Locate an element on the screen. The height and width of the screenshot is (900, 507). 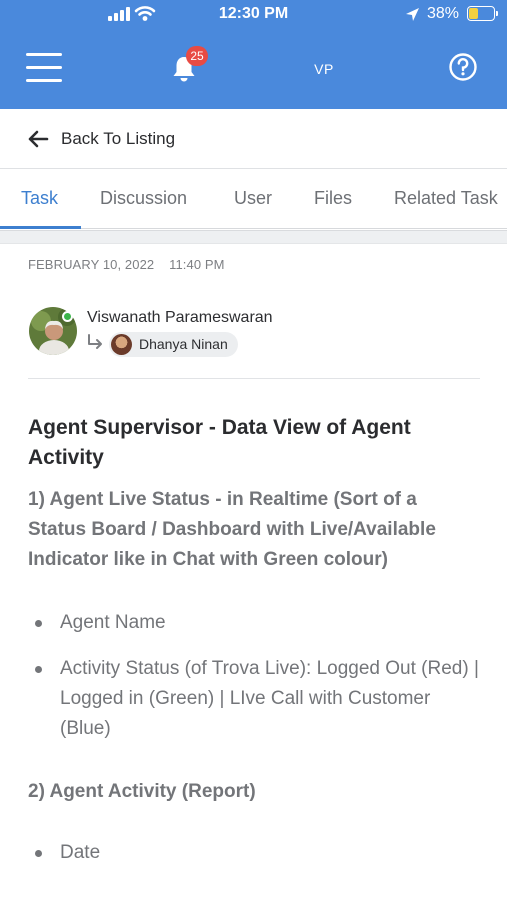
arrow-left-icon is located at coordinates (38, 138).